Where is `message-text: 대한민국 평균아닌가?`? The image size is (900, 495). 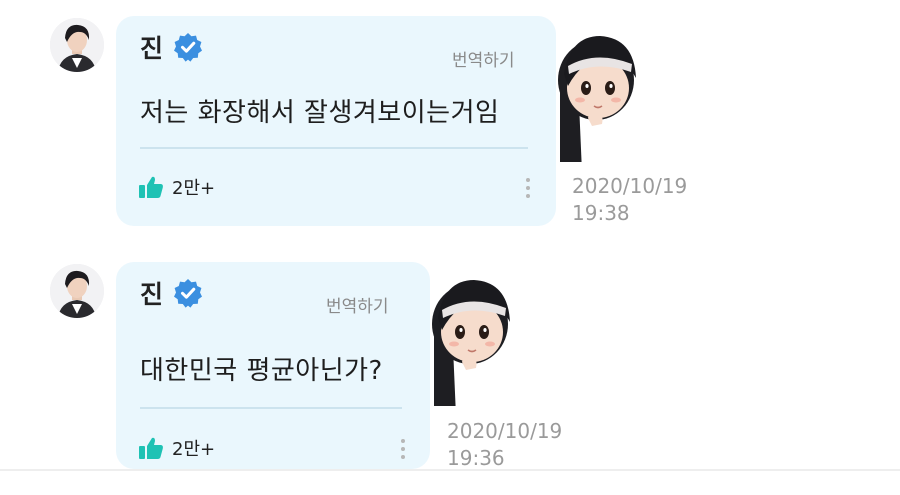
message-text: 대한민국 평균아닌가? is located at coordinates (261, 371).